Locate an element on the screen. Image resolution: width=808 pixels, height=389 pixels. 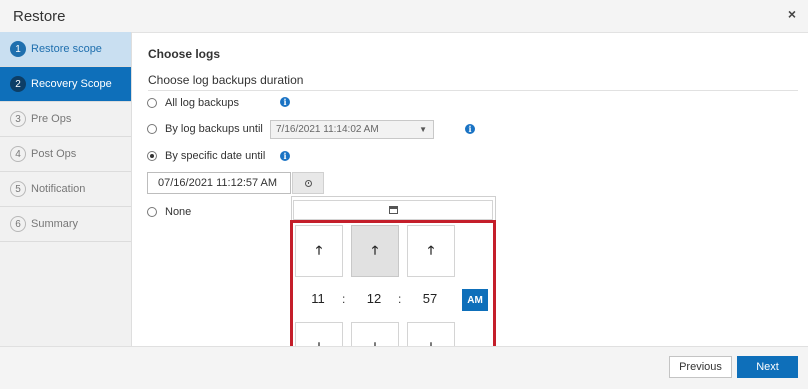
step-post-ops: 4 Post Ops is located at coordinates (65, 154).